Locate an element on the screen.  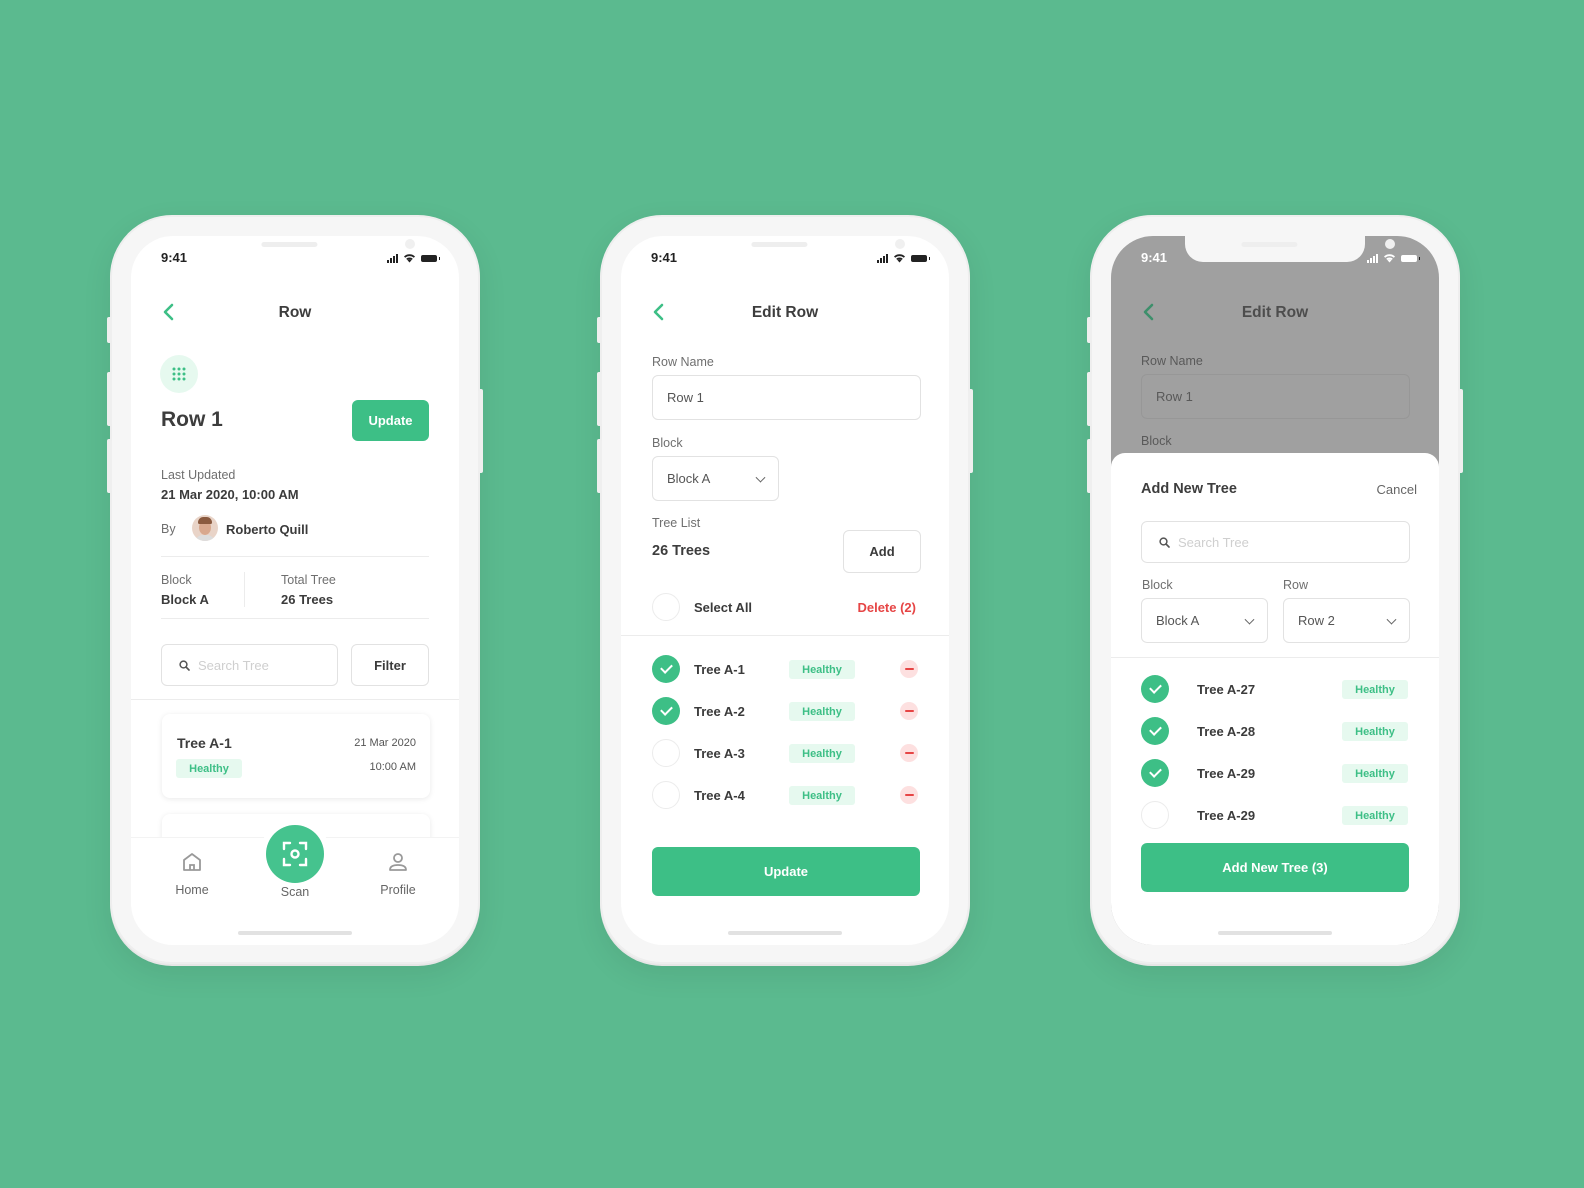
tree-name: Tree A-3 is located at coordinates (719, 753).